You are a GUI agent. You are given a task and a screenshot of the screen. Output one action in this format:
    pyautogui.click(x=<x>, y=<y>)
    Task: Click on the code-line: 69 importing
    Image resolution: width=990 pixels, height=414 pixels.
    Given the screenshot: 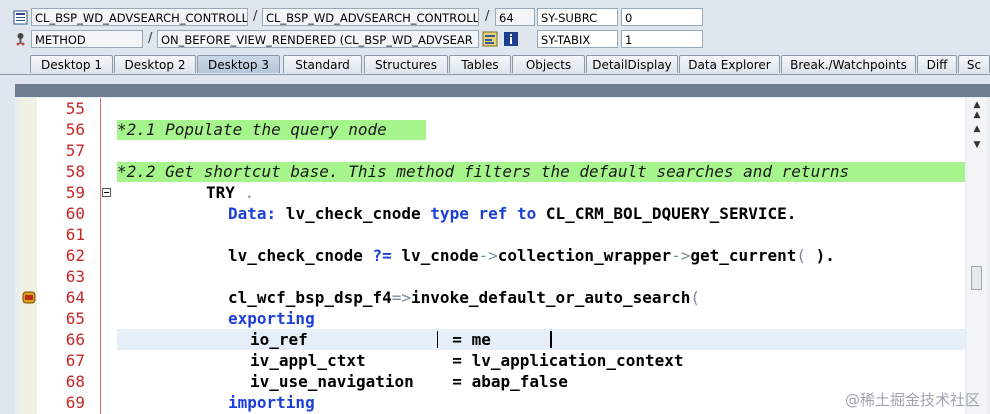 What is the action you would take?
    pyautogui.click(x=492, y=402)
    